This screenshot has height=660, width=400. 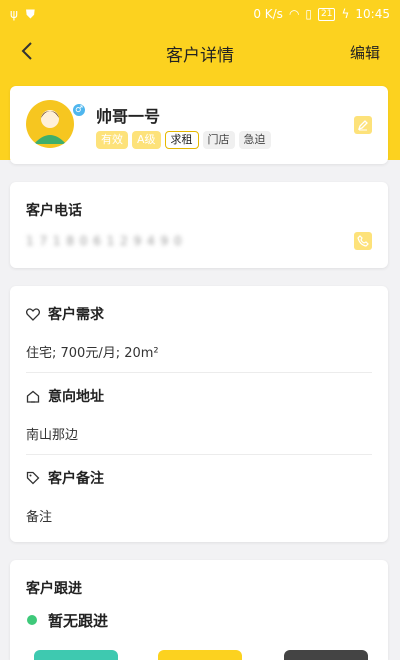 What do you see at coordinates (76, 315) in the screenshot?
I see `demand-label: 客户需求` at bounding box center [76, 315].